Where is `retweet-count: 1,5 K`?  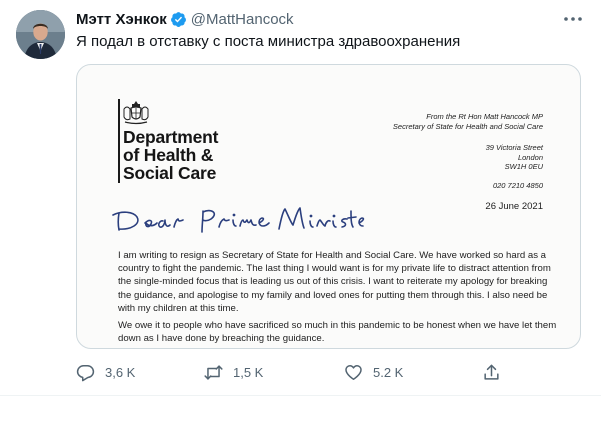 retweet-count: 1,5 K is located at coordinates (248, 372).